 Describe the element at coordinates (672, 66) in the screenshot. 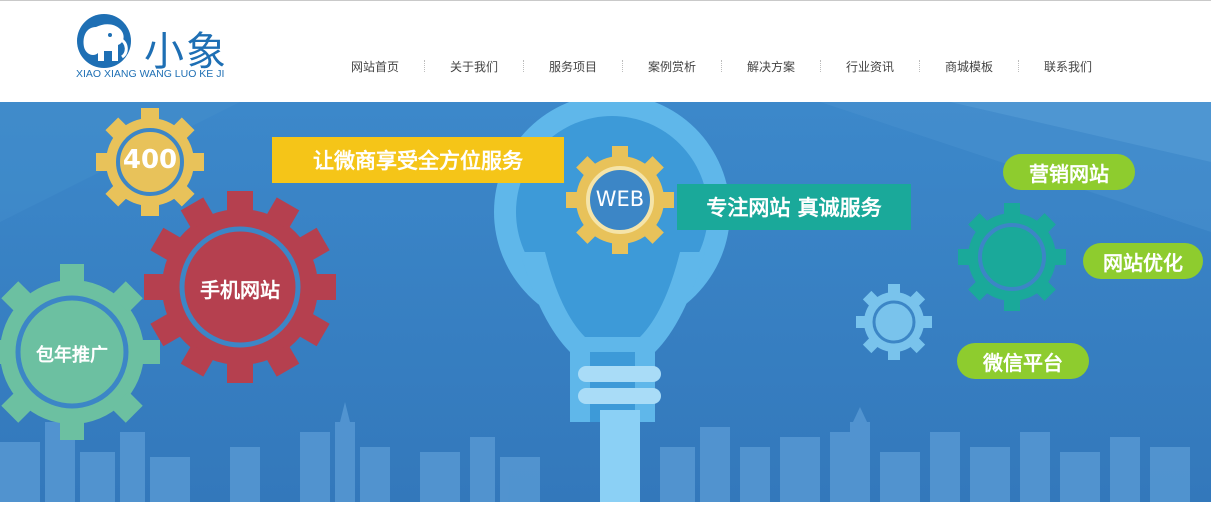

I see `nav-cases: 案例赏析` at that location.